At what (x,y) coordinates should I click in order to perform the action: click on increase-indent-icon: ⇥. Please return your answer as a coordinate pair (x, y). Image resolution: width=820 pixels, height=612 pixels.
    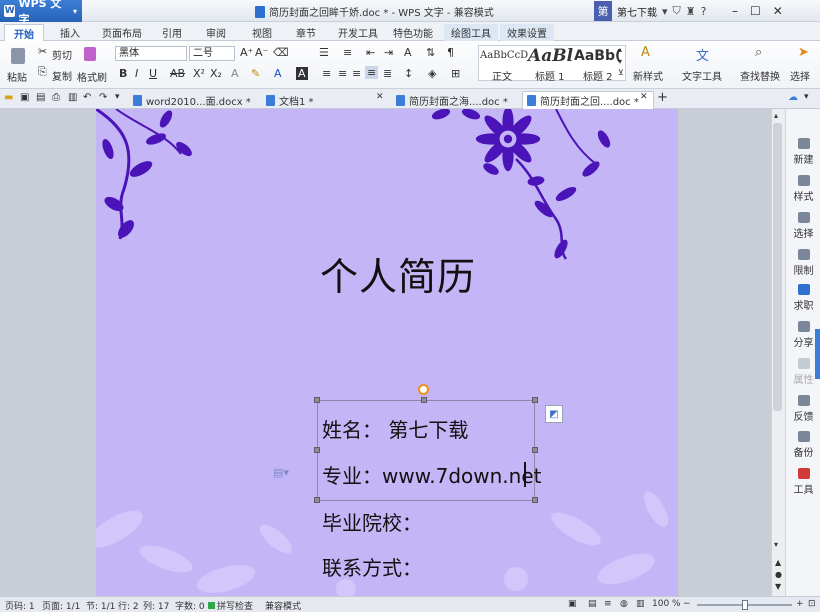
    Looking at the image, I should click on (388, 52).